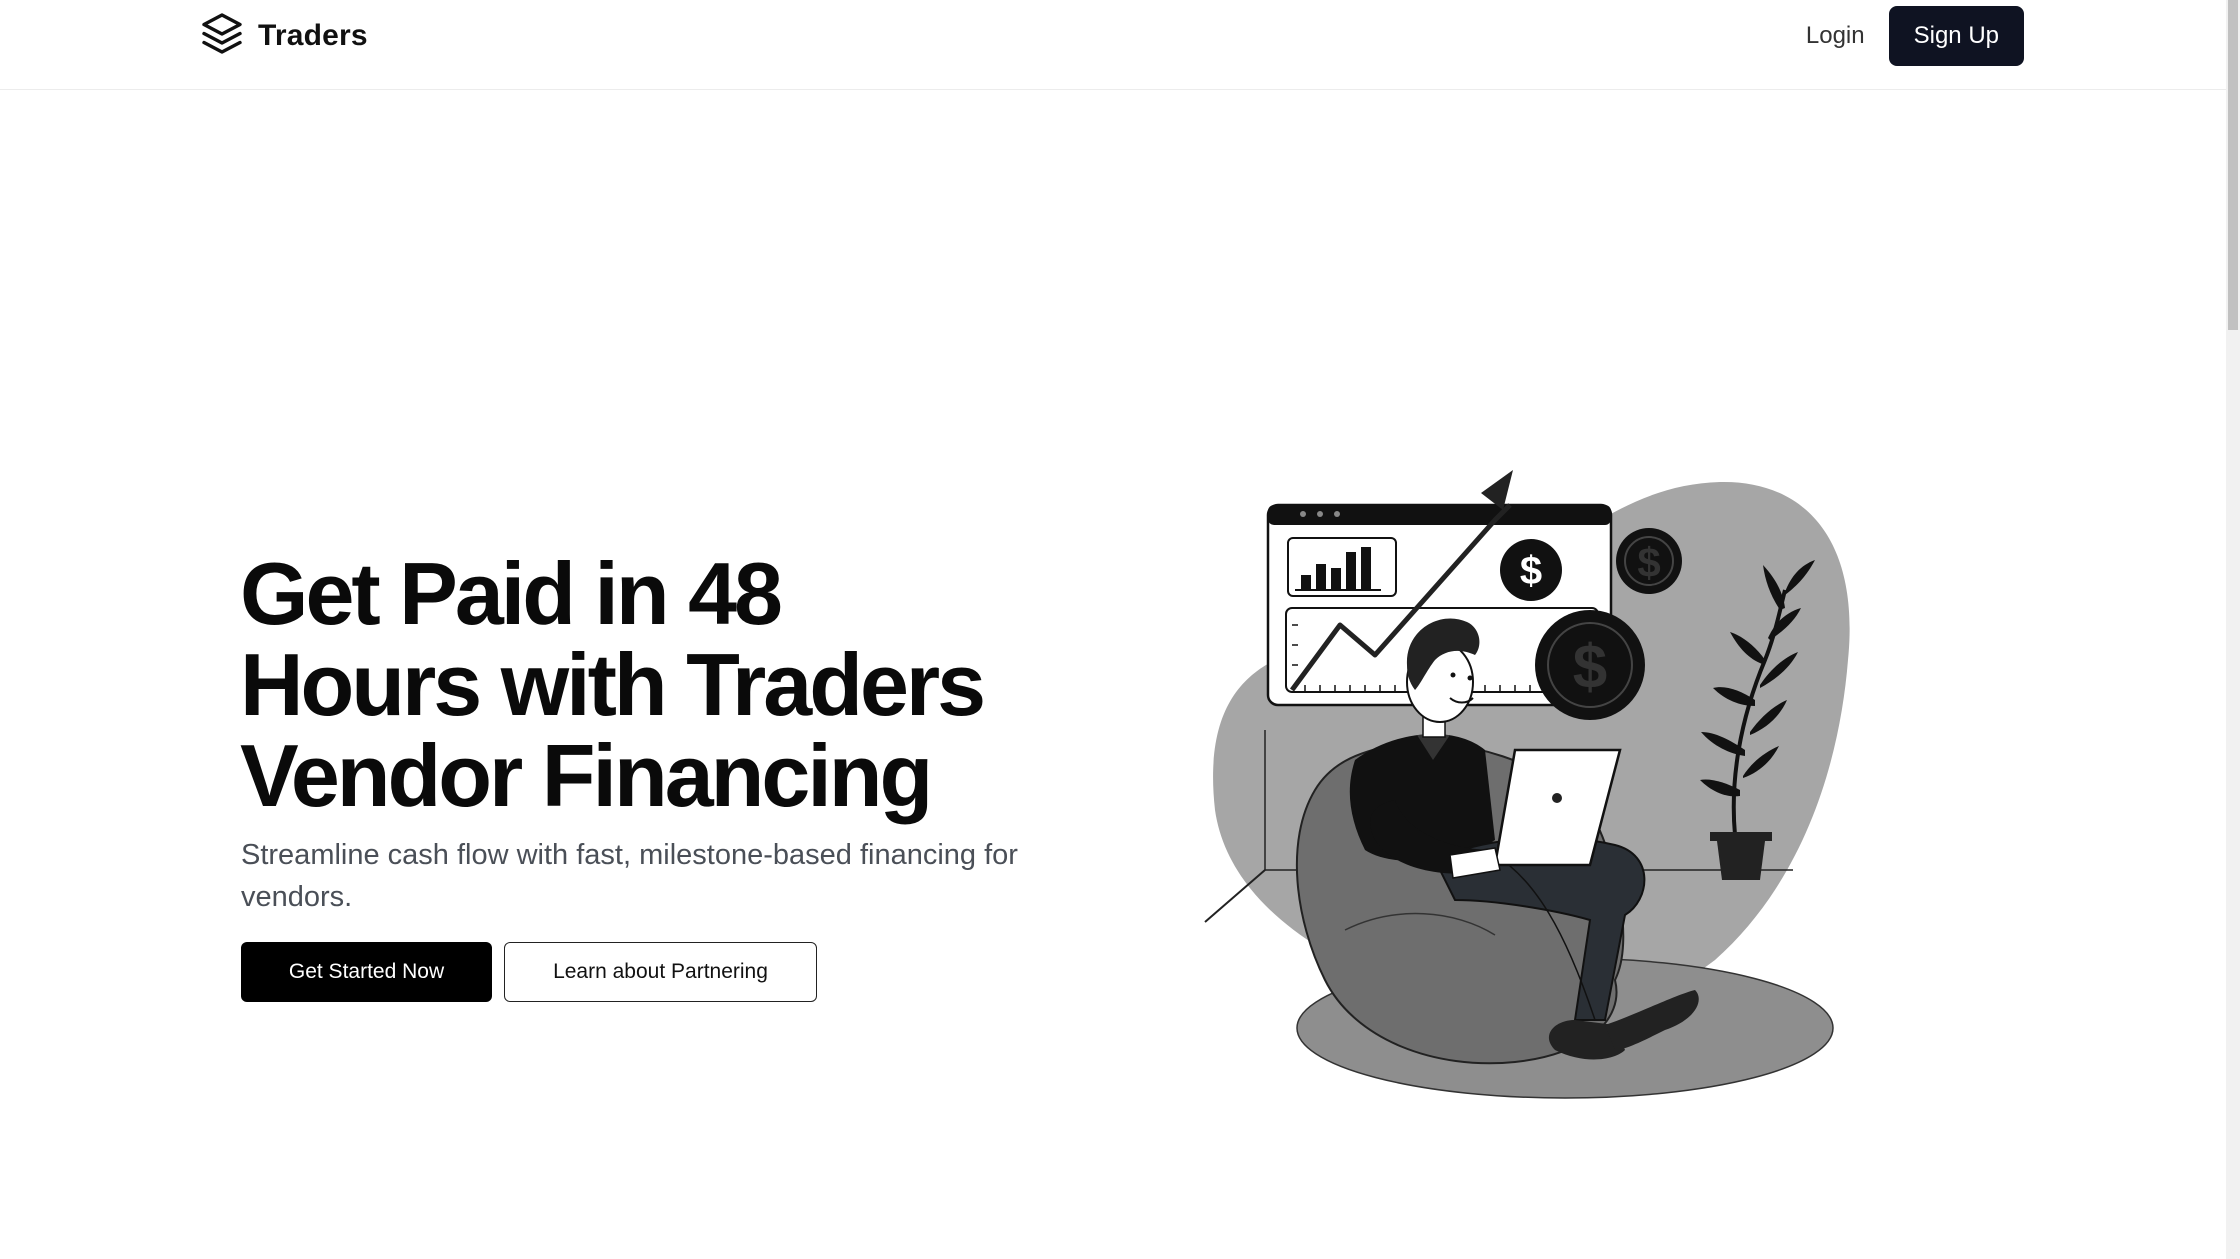 The image size is (2240, 1259). I want to click on man-on-beanbag-illustration: $ $ $, so click(1527, 784).